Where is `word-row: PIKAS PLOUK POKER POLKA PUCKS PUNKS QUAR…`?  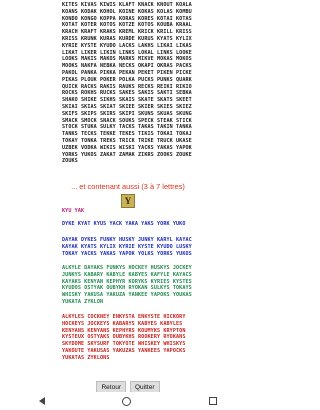
word-row: PIKAS PLOUK POKER POLKA PUCKS PUNKS QUAR… is located at coordinates (127, 79).